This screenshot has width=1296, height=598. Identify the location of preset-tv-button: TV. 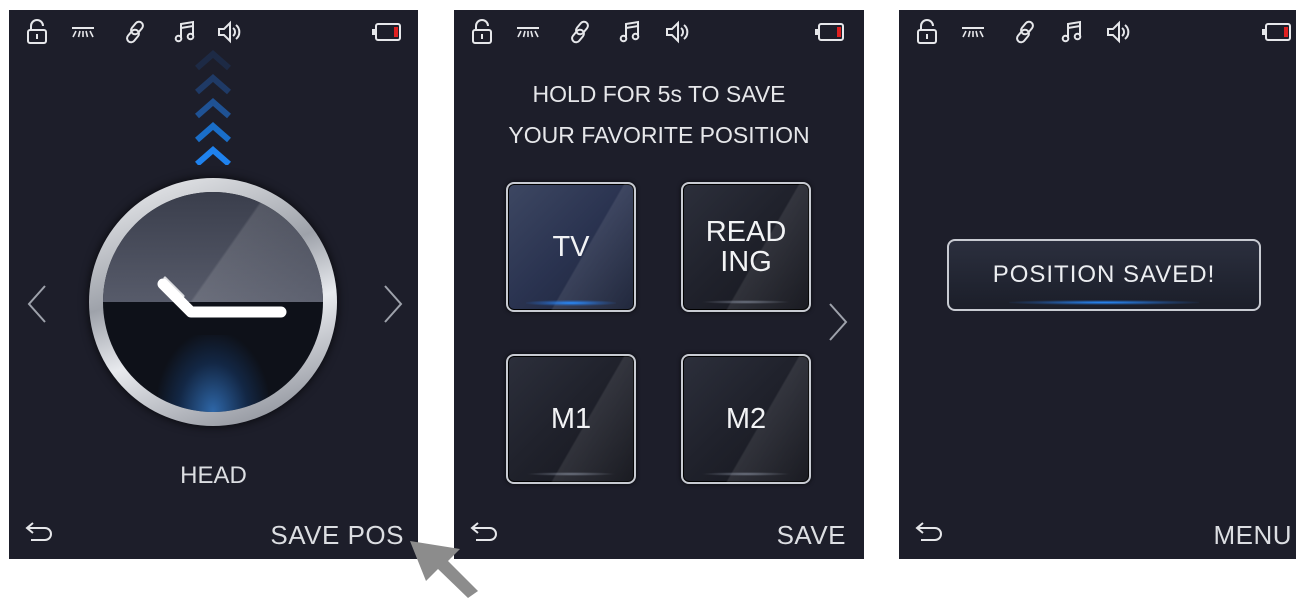
(571, 247).